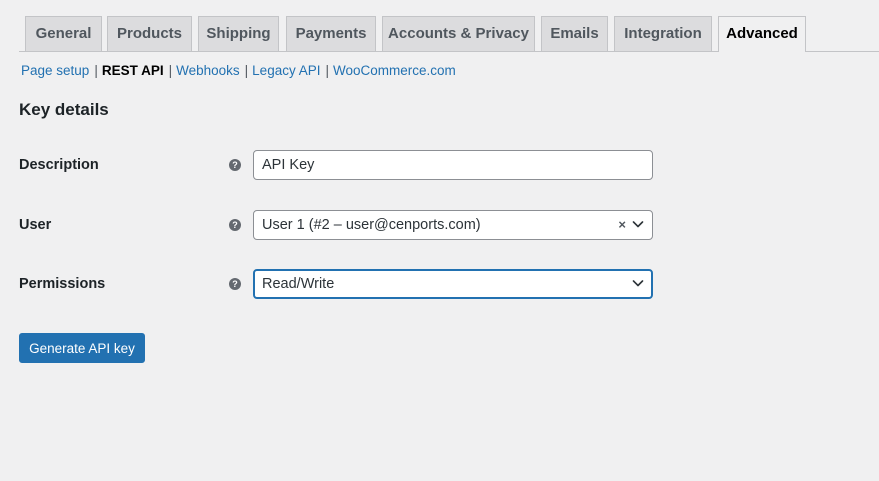 This screenshot has width=879, height=481. What do you see at coordinates (453, 284) in the screenshot?
I see `permissions-select: Read/Write` at bounding box center [453, 284].